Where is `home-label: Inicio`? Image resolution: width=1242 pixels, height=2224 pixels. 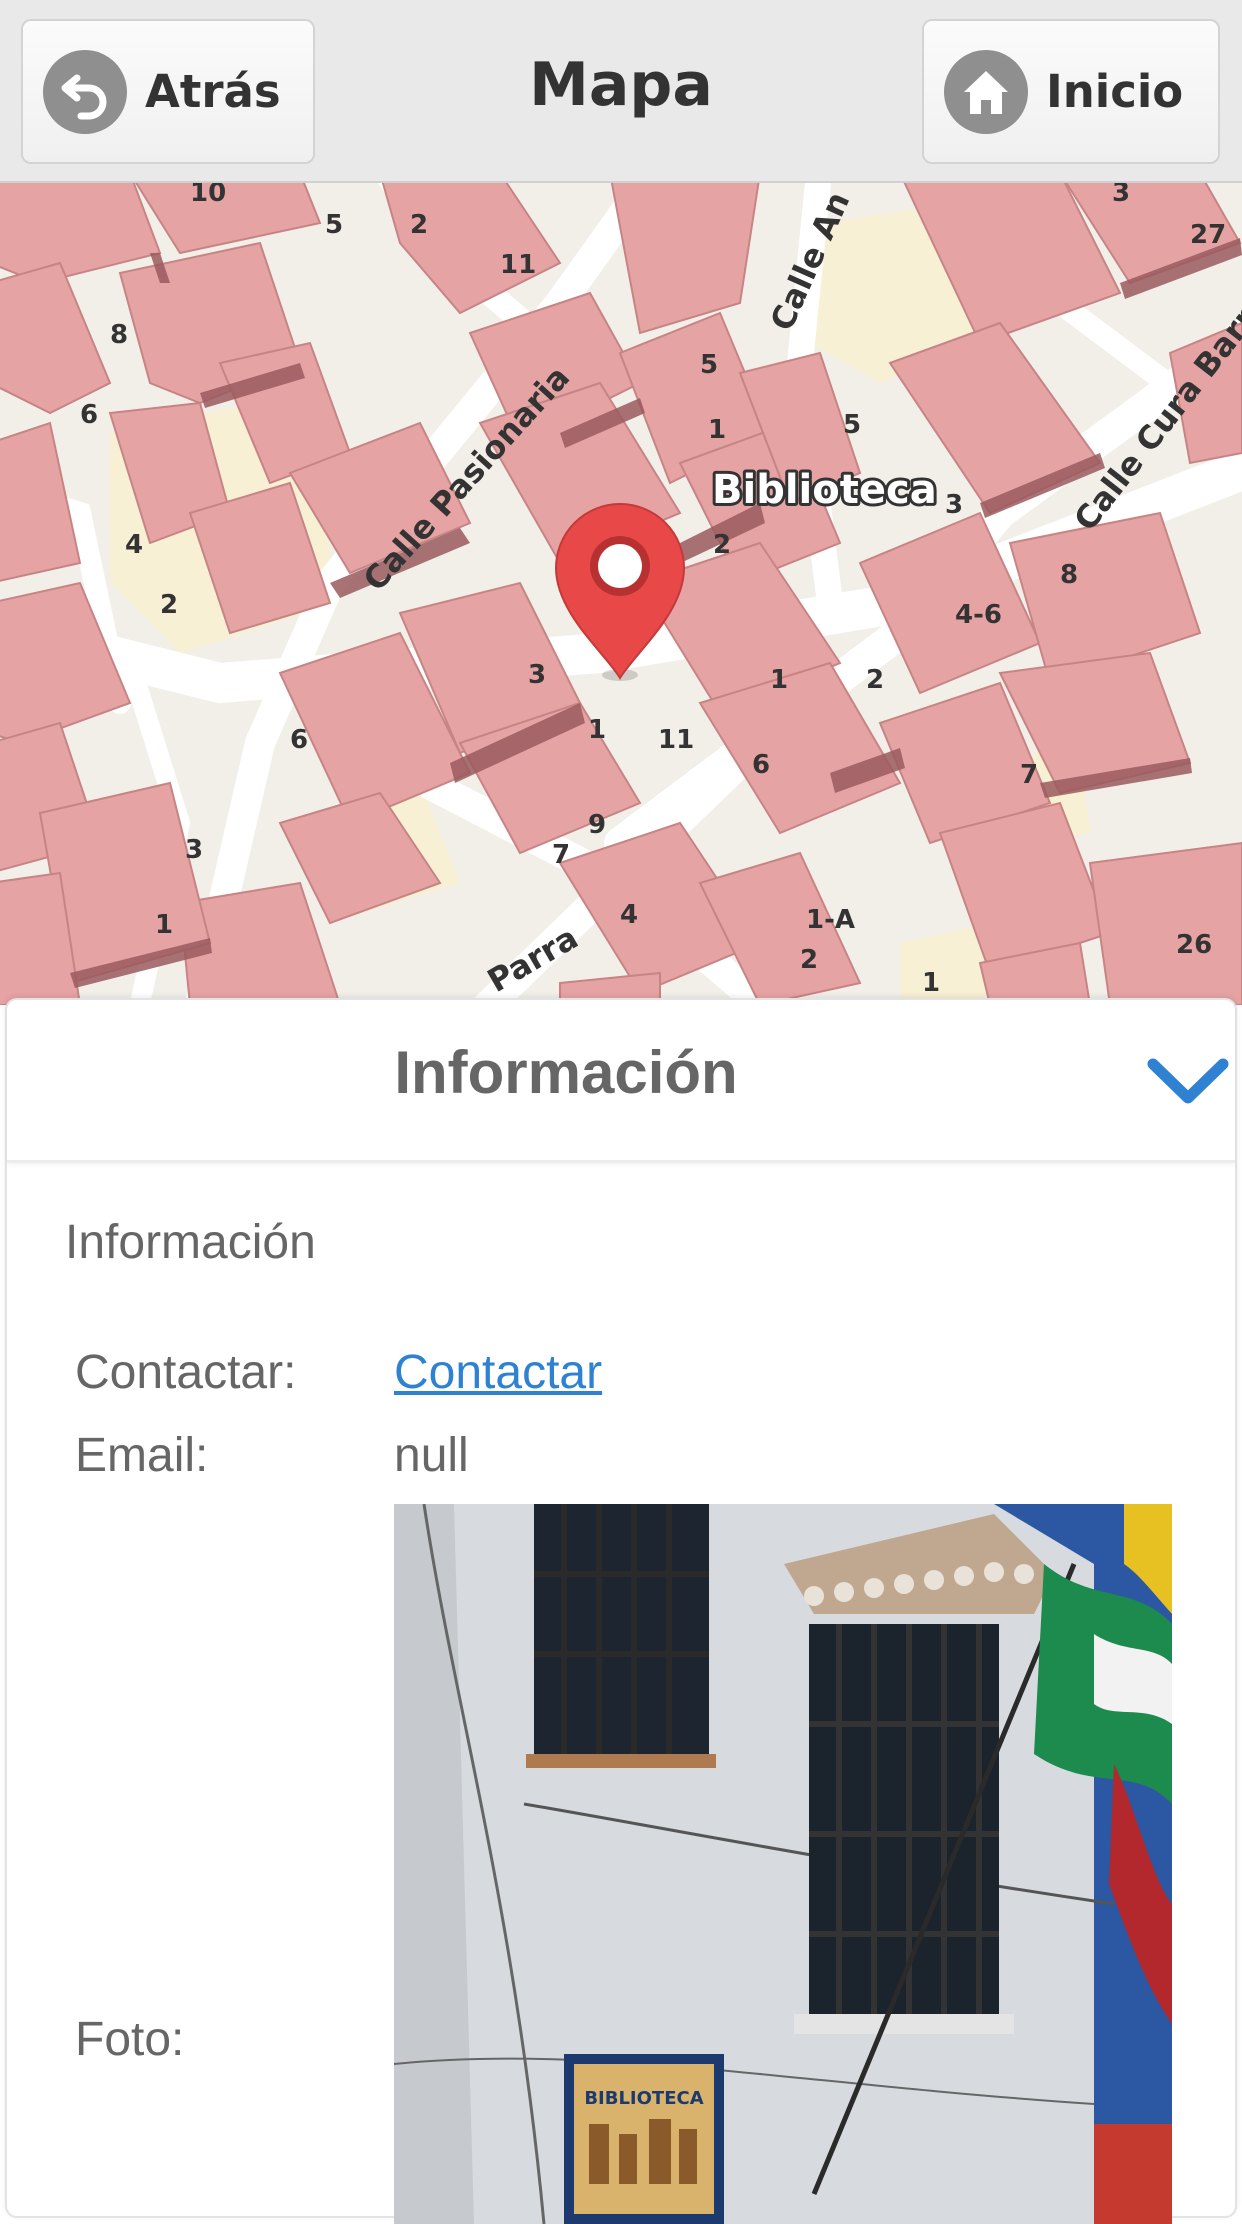 home-label: Inicio is located at coordinates (1115, 91).